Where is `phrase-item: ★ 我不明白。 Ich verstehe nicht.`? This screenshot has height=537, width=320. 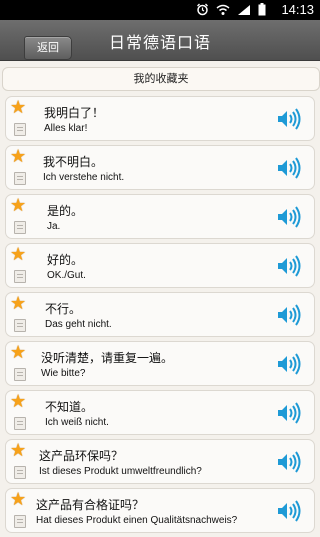 phrase-item: ★ 我不明白。 Ich verstehe nicht. is located at coordinates (160, 167).